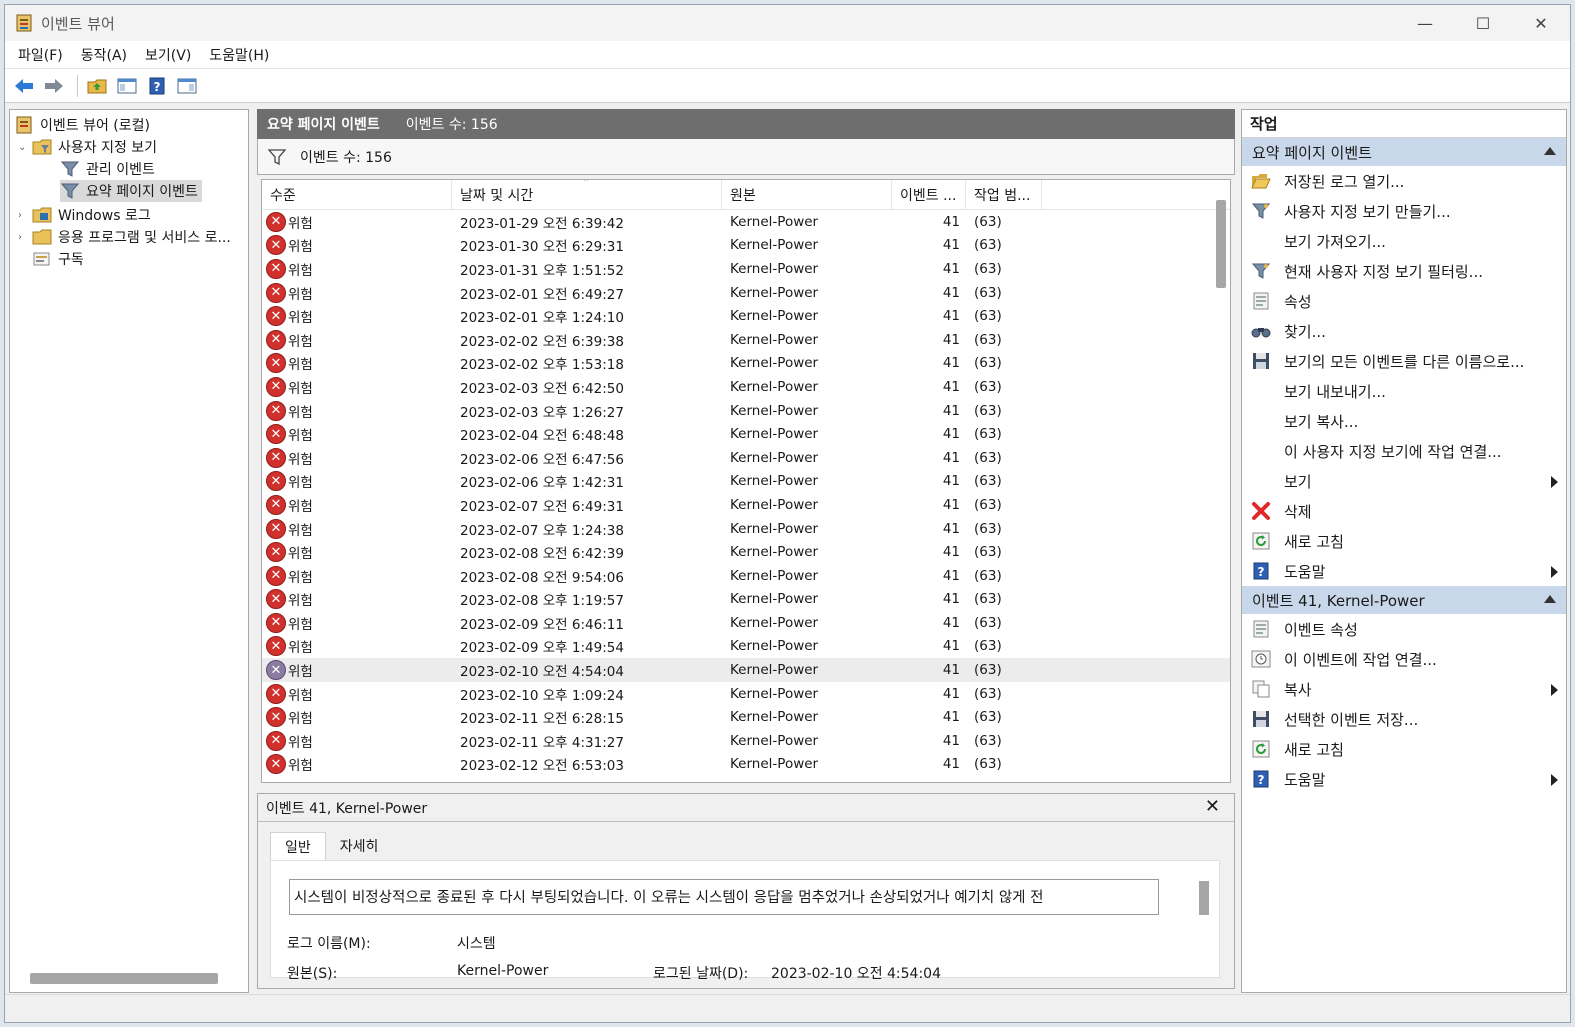 The height and width of the screenshot is (1027, 1575). I want to click on action-item-properties-4: 속성, so click(1404, 301).